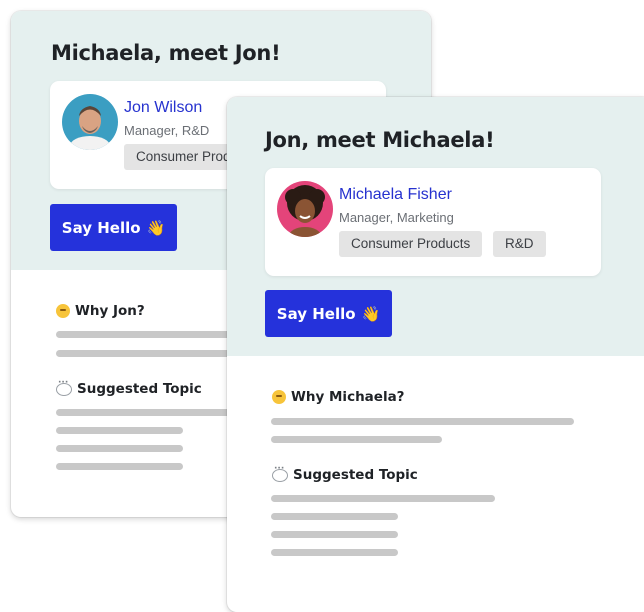  What do you see at coordinates (167, 130) in the screenshot?
I see `person-role: Manager, R&D` at bounding box center [167, 130].